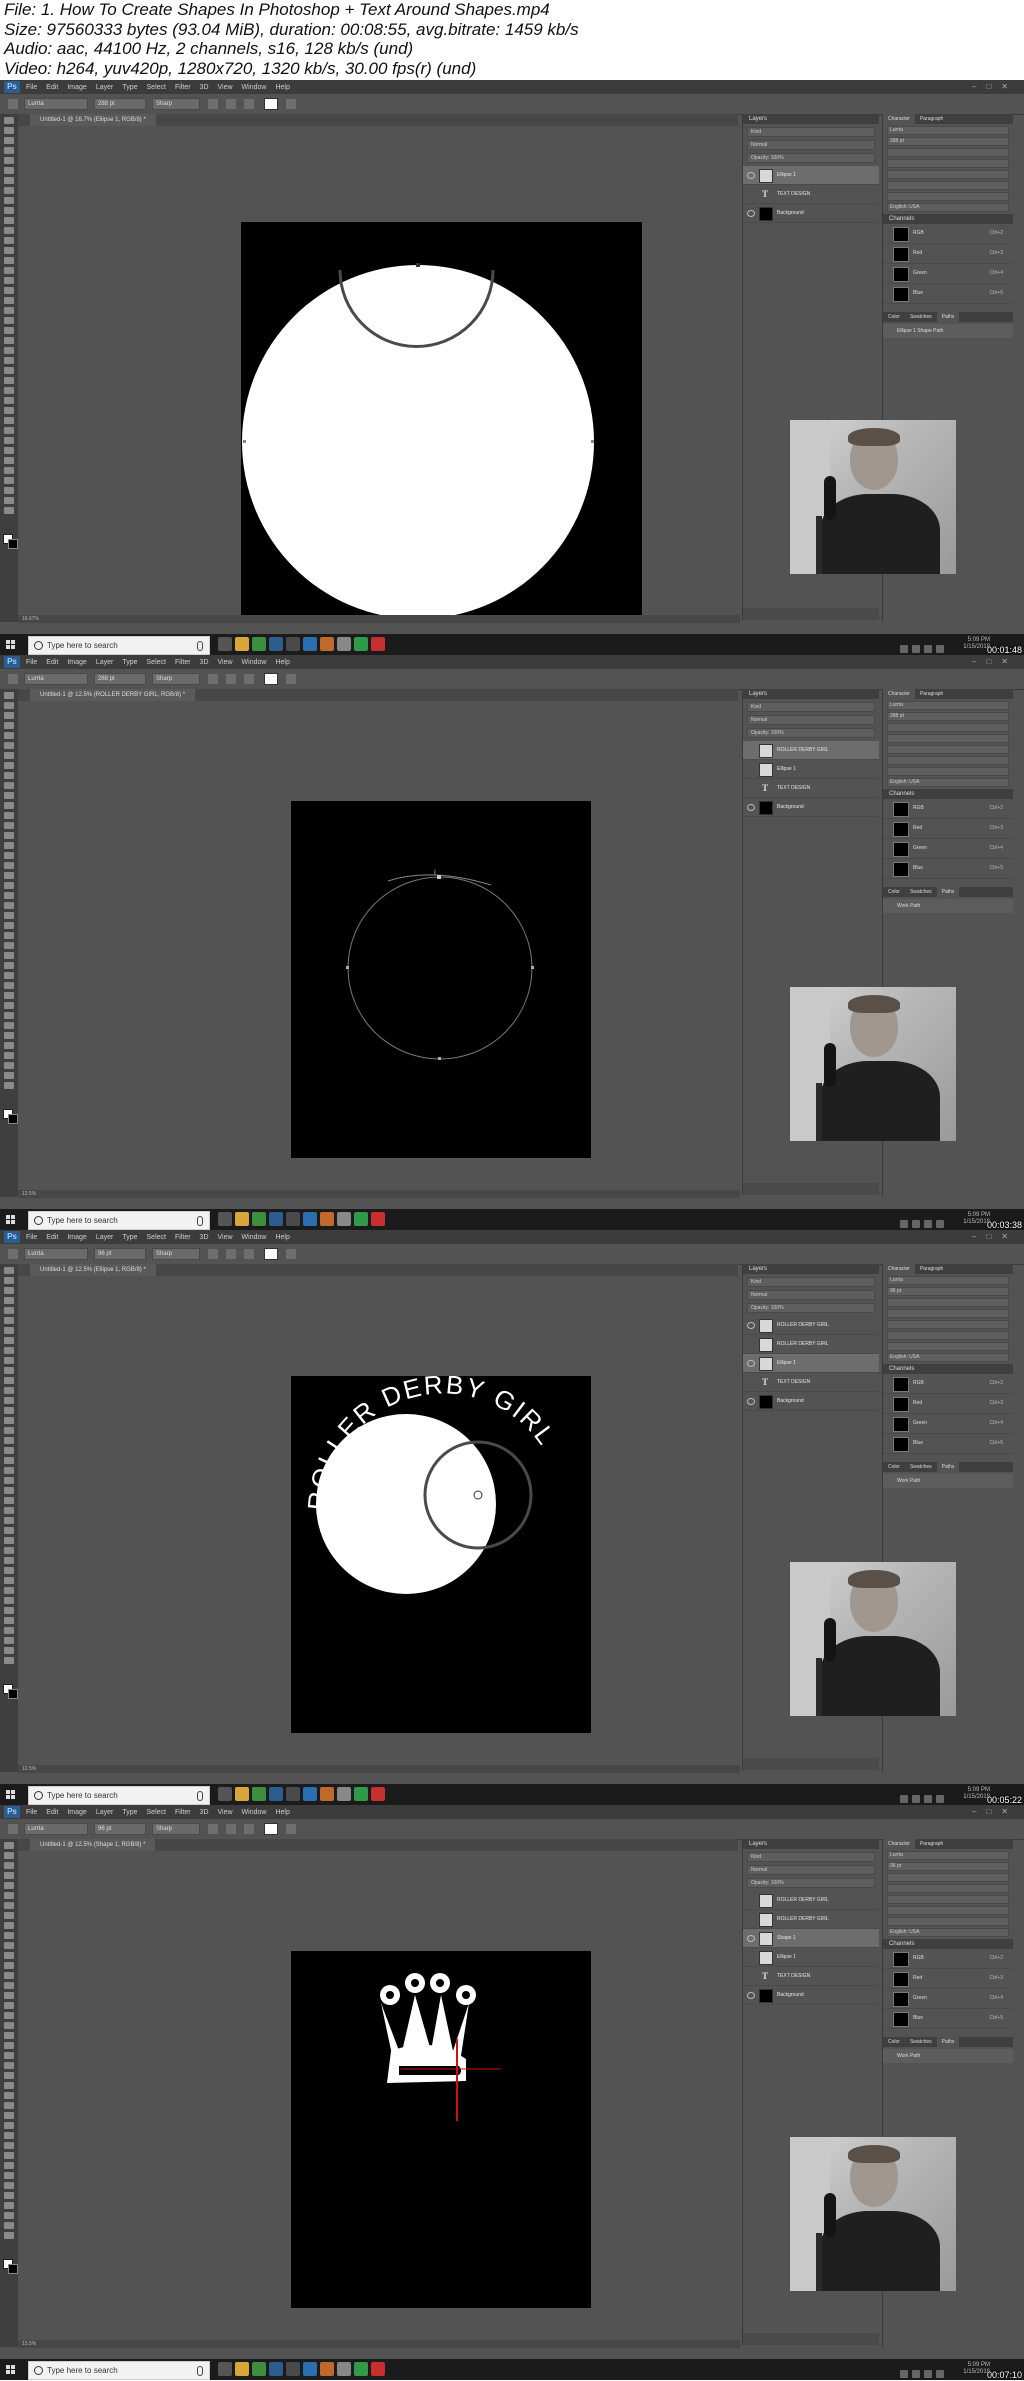 This screenshot has height=2381, width=1024. Describe the element at coordinates (899, 1269) in the screenshot. I see `tab-character: Character` at that location.